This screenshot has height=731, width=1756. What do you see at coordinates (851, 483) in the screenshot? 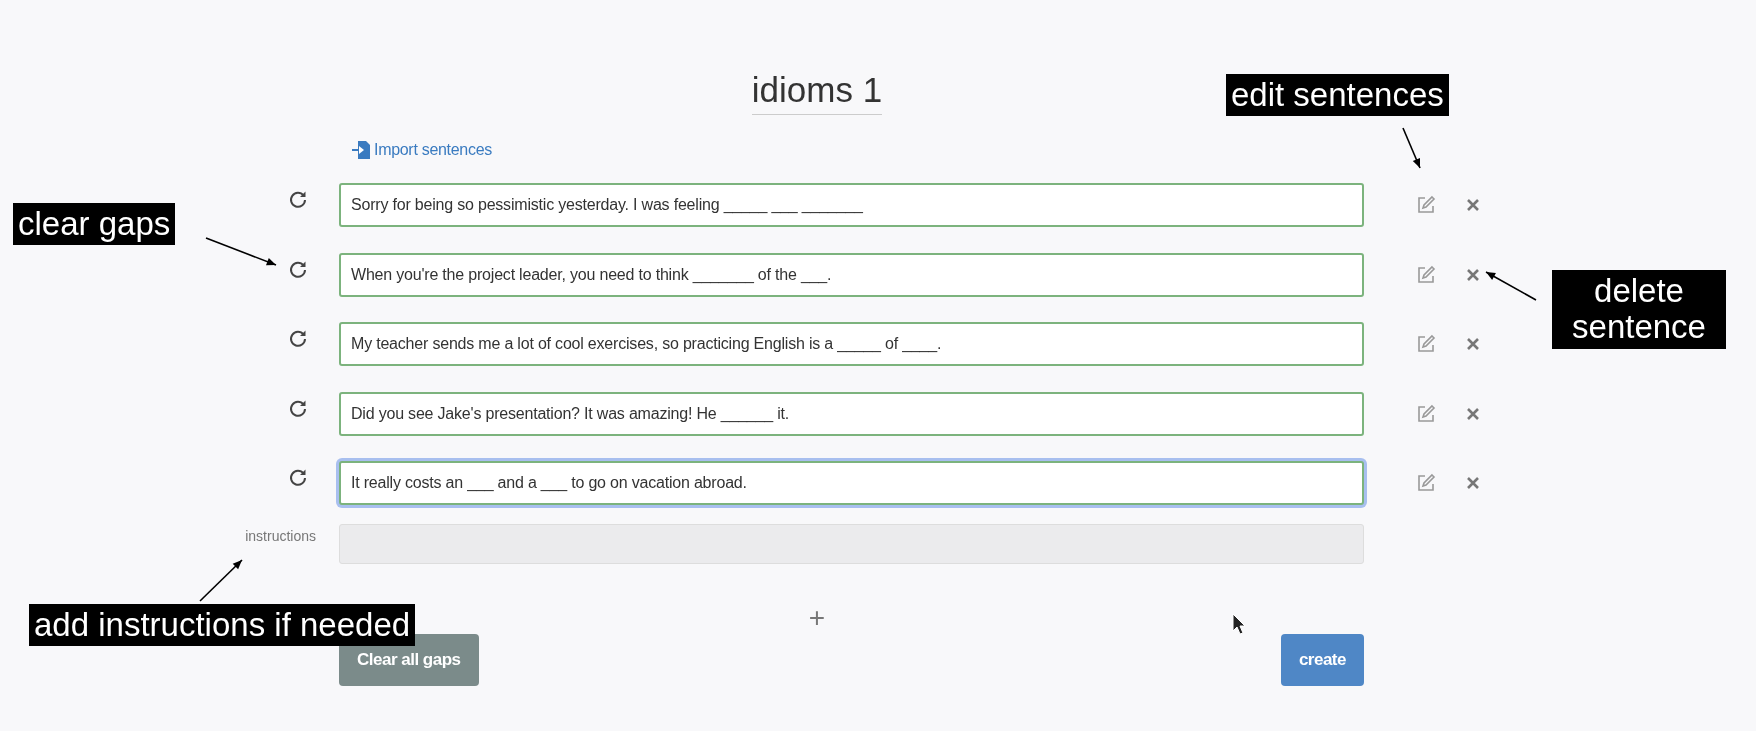
I see `sentence-field: It really costs an ___ and a ___ to go on vacation abroad.` at bounding box center [851, 483].